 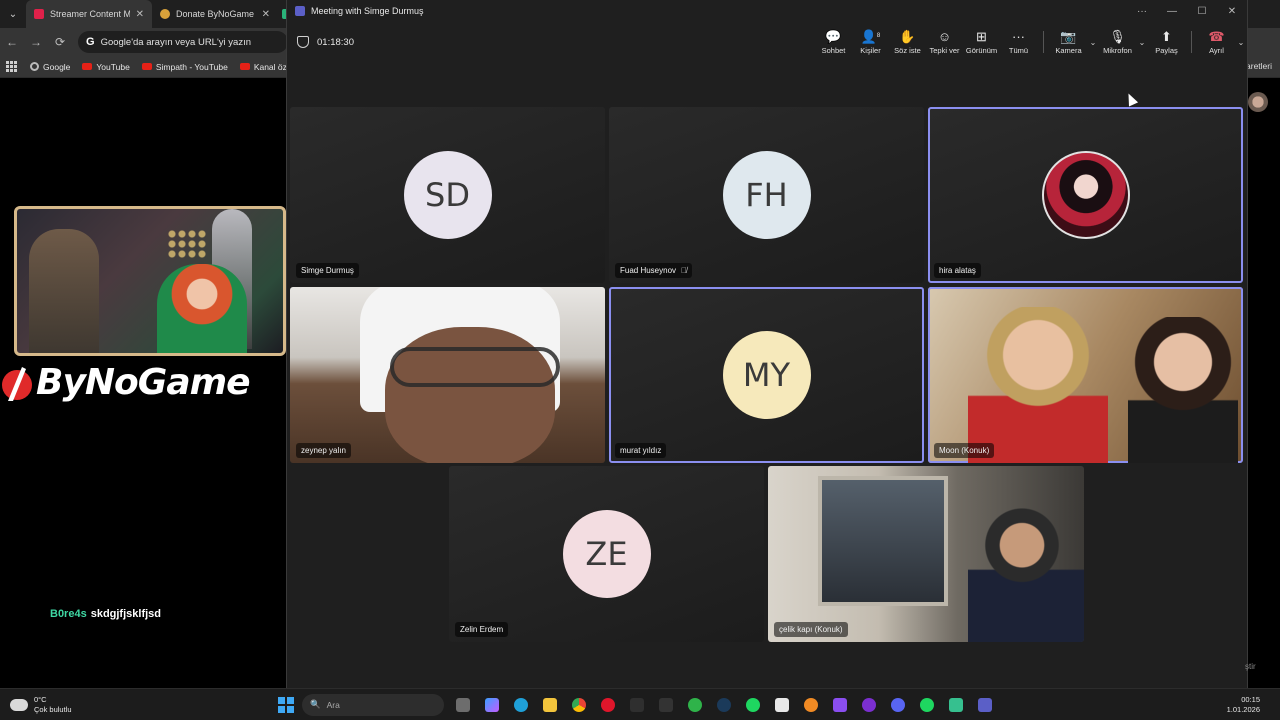 What do you see at coordinates (12, 66) in the screenshot?
I see `apps-grid-icon` at bounding box center [12, 66].